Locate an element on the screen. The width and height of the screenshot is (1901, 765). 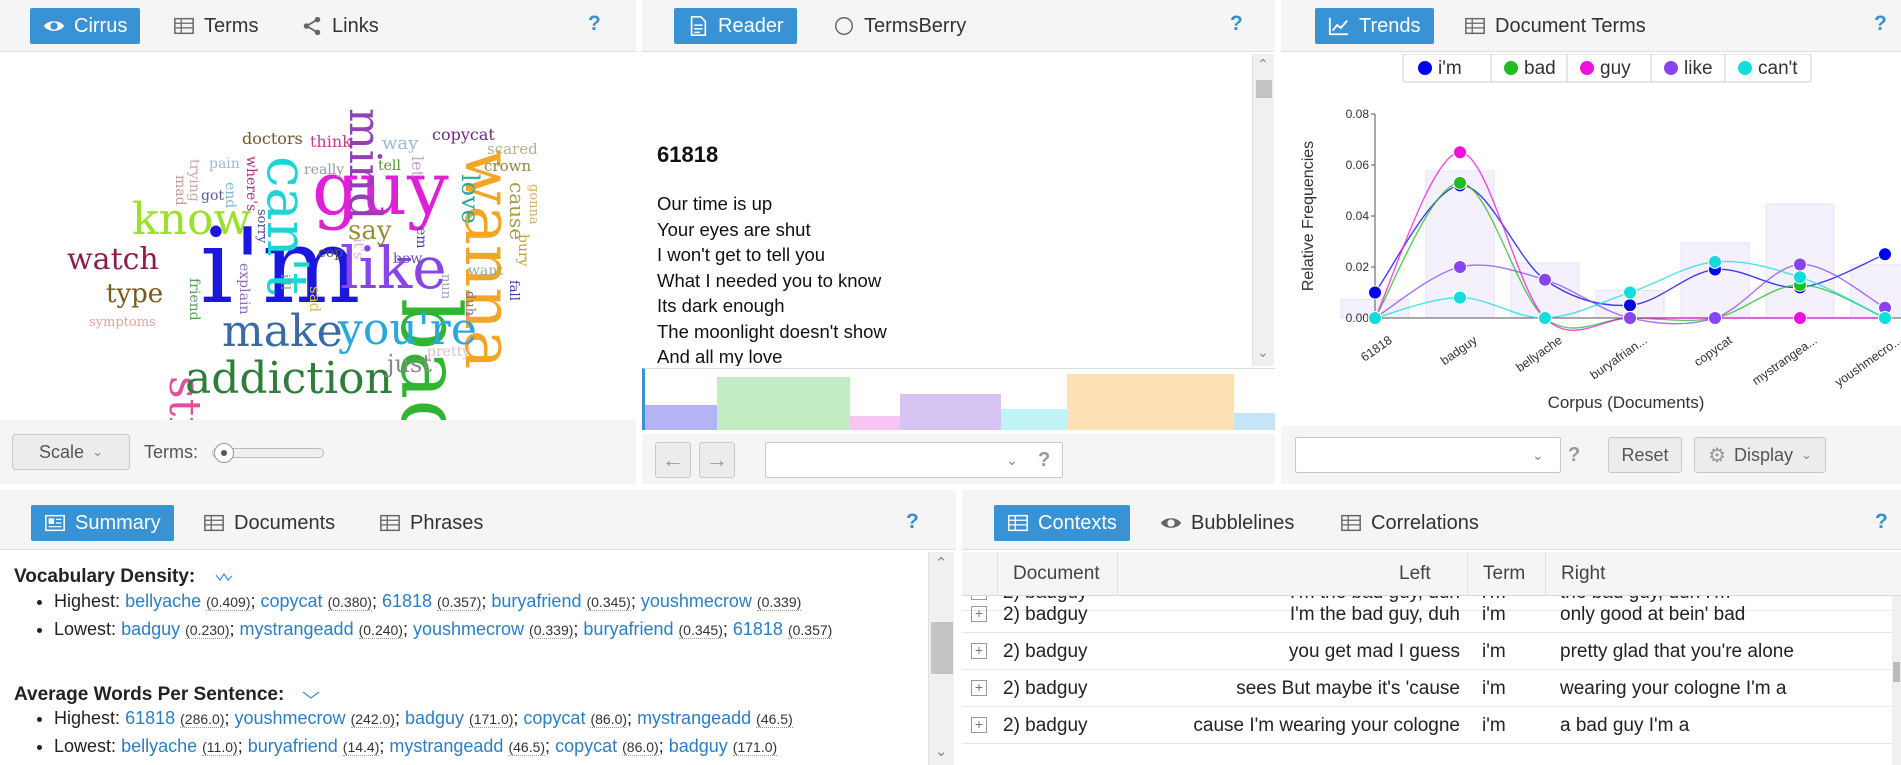
column-header-document: Document is located at coordinates (1056, 574).